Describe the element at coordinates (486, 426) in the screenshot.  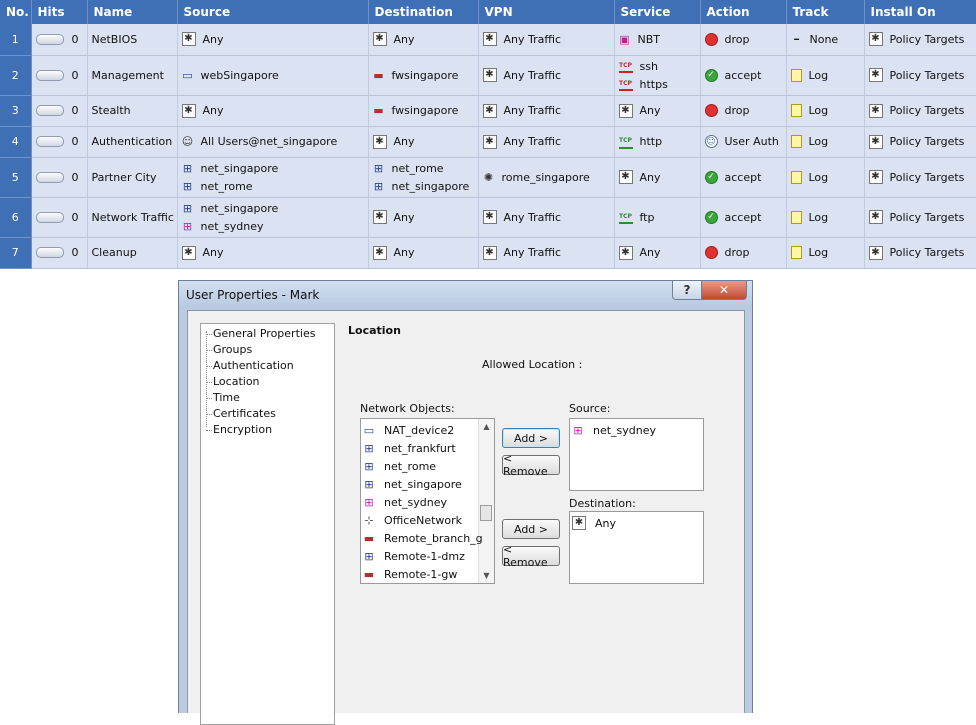
I see `scroll-up-icon: ▲` at that location.